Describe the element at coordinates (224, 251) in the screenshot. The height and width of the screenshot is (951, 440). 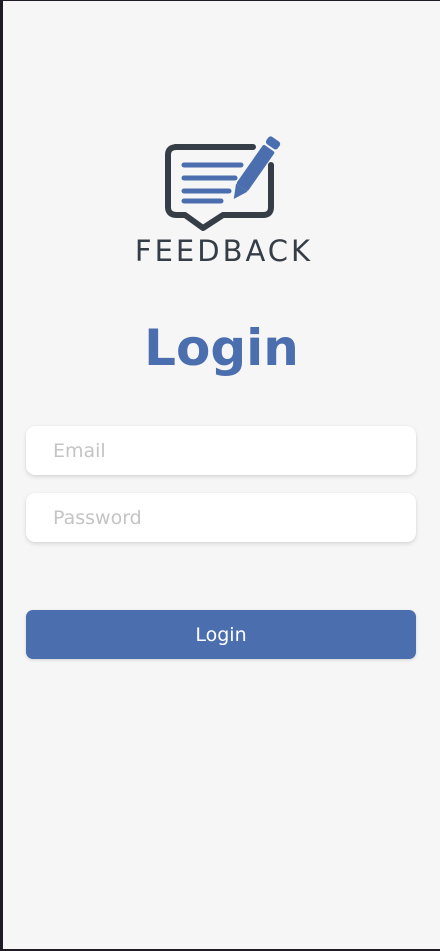
I see `logo-text: FEEDBACK` at that location.